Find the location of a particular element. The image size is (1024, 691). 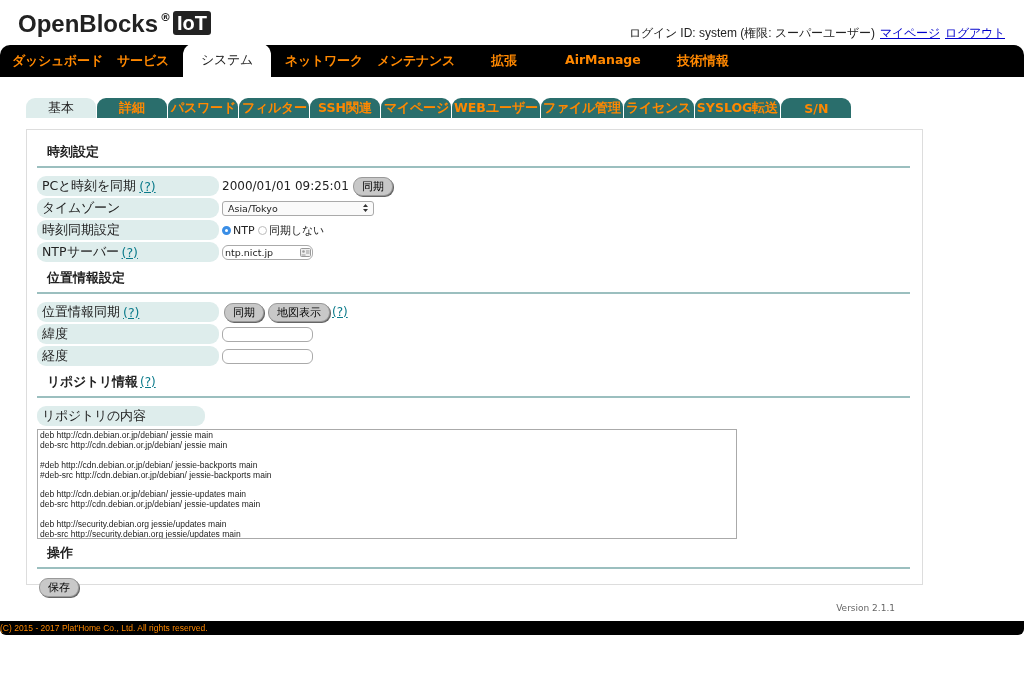

section-title: リポジトリ情報 is located at coordinates (92, 382).